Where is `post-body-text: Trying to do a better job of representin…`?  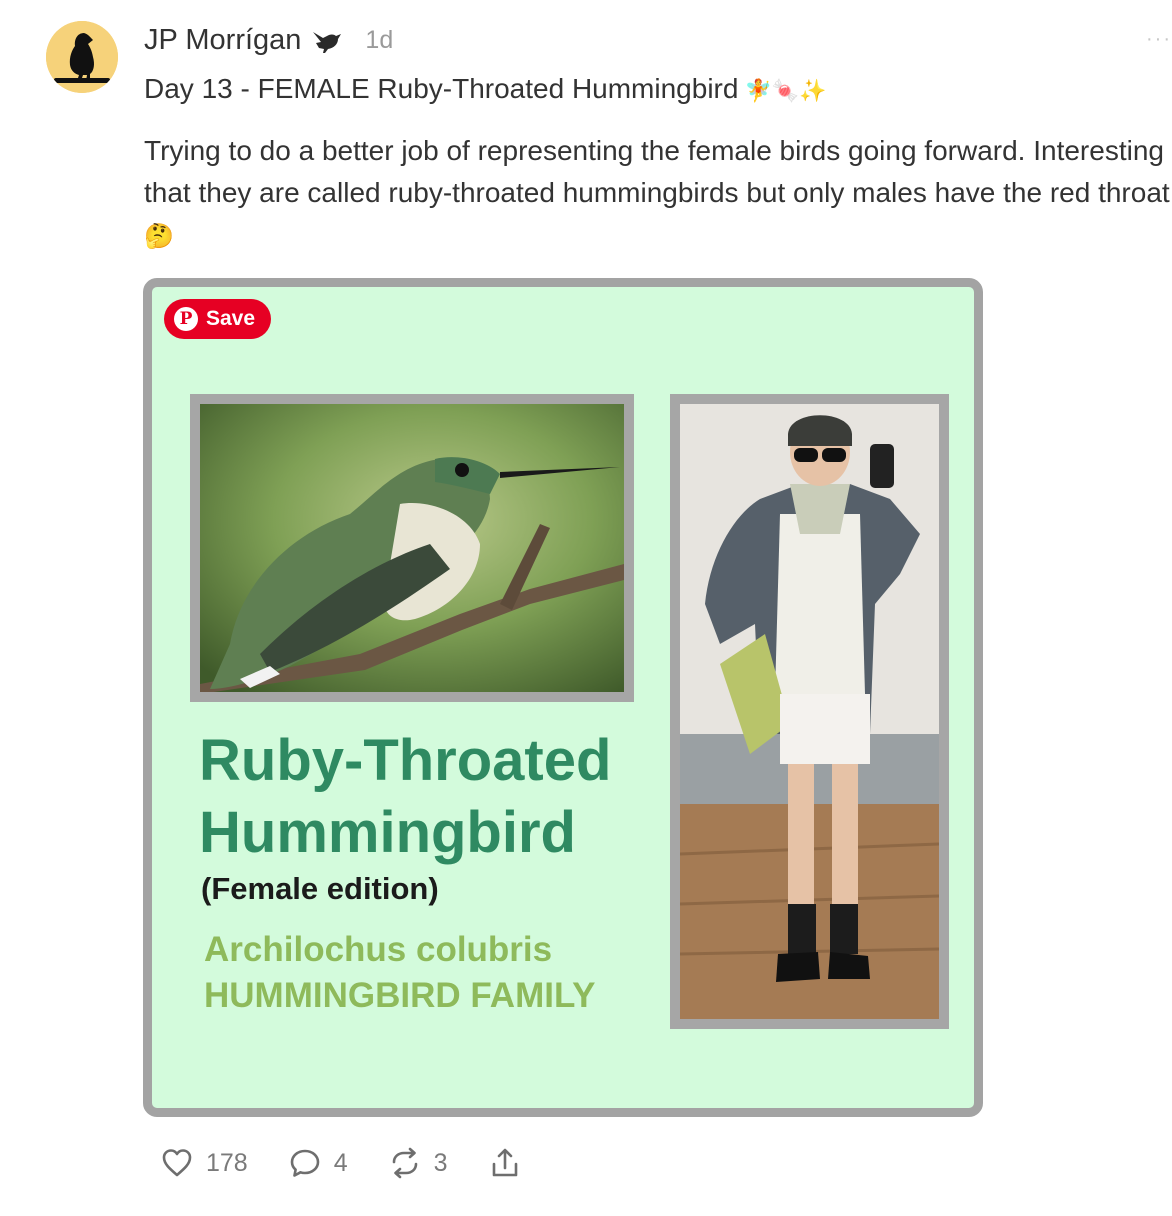
post-body-text: Trying to do a better job of representin… is located at coordinates (657, 171).